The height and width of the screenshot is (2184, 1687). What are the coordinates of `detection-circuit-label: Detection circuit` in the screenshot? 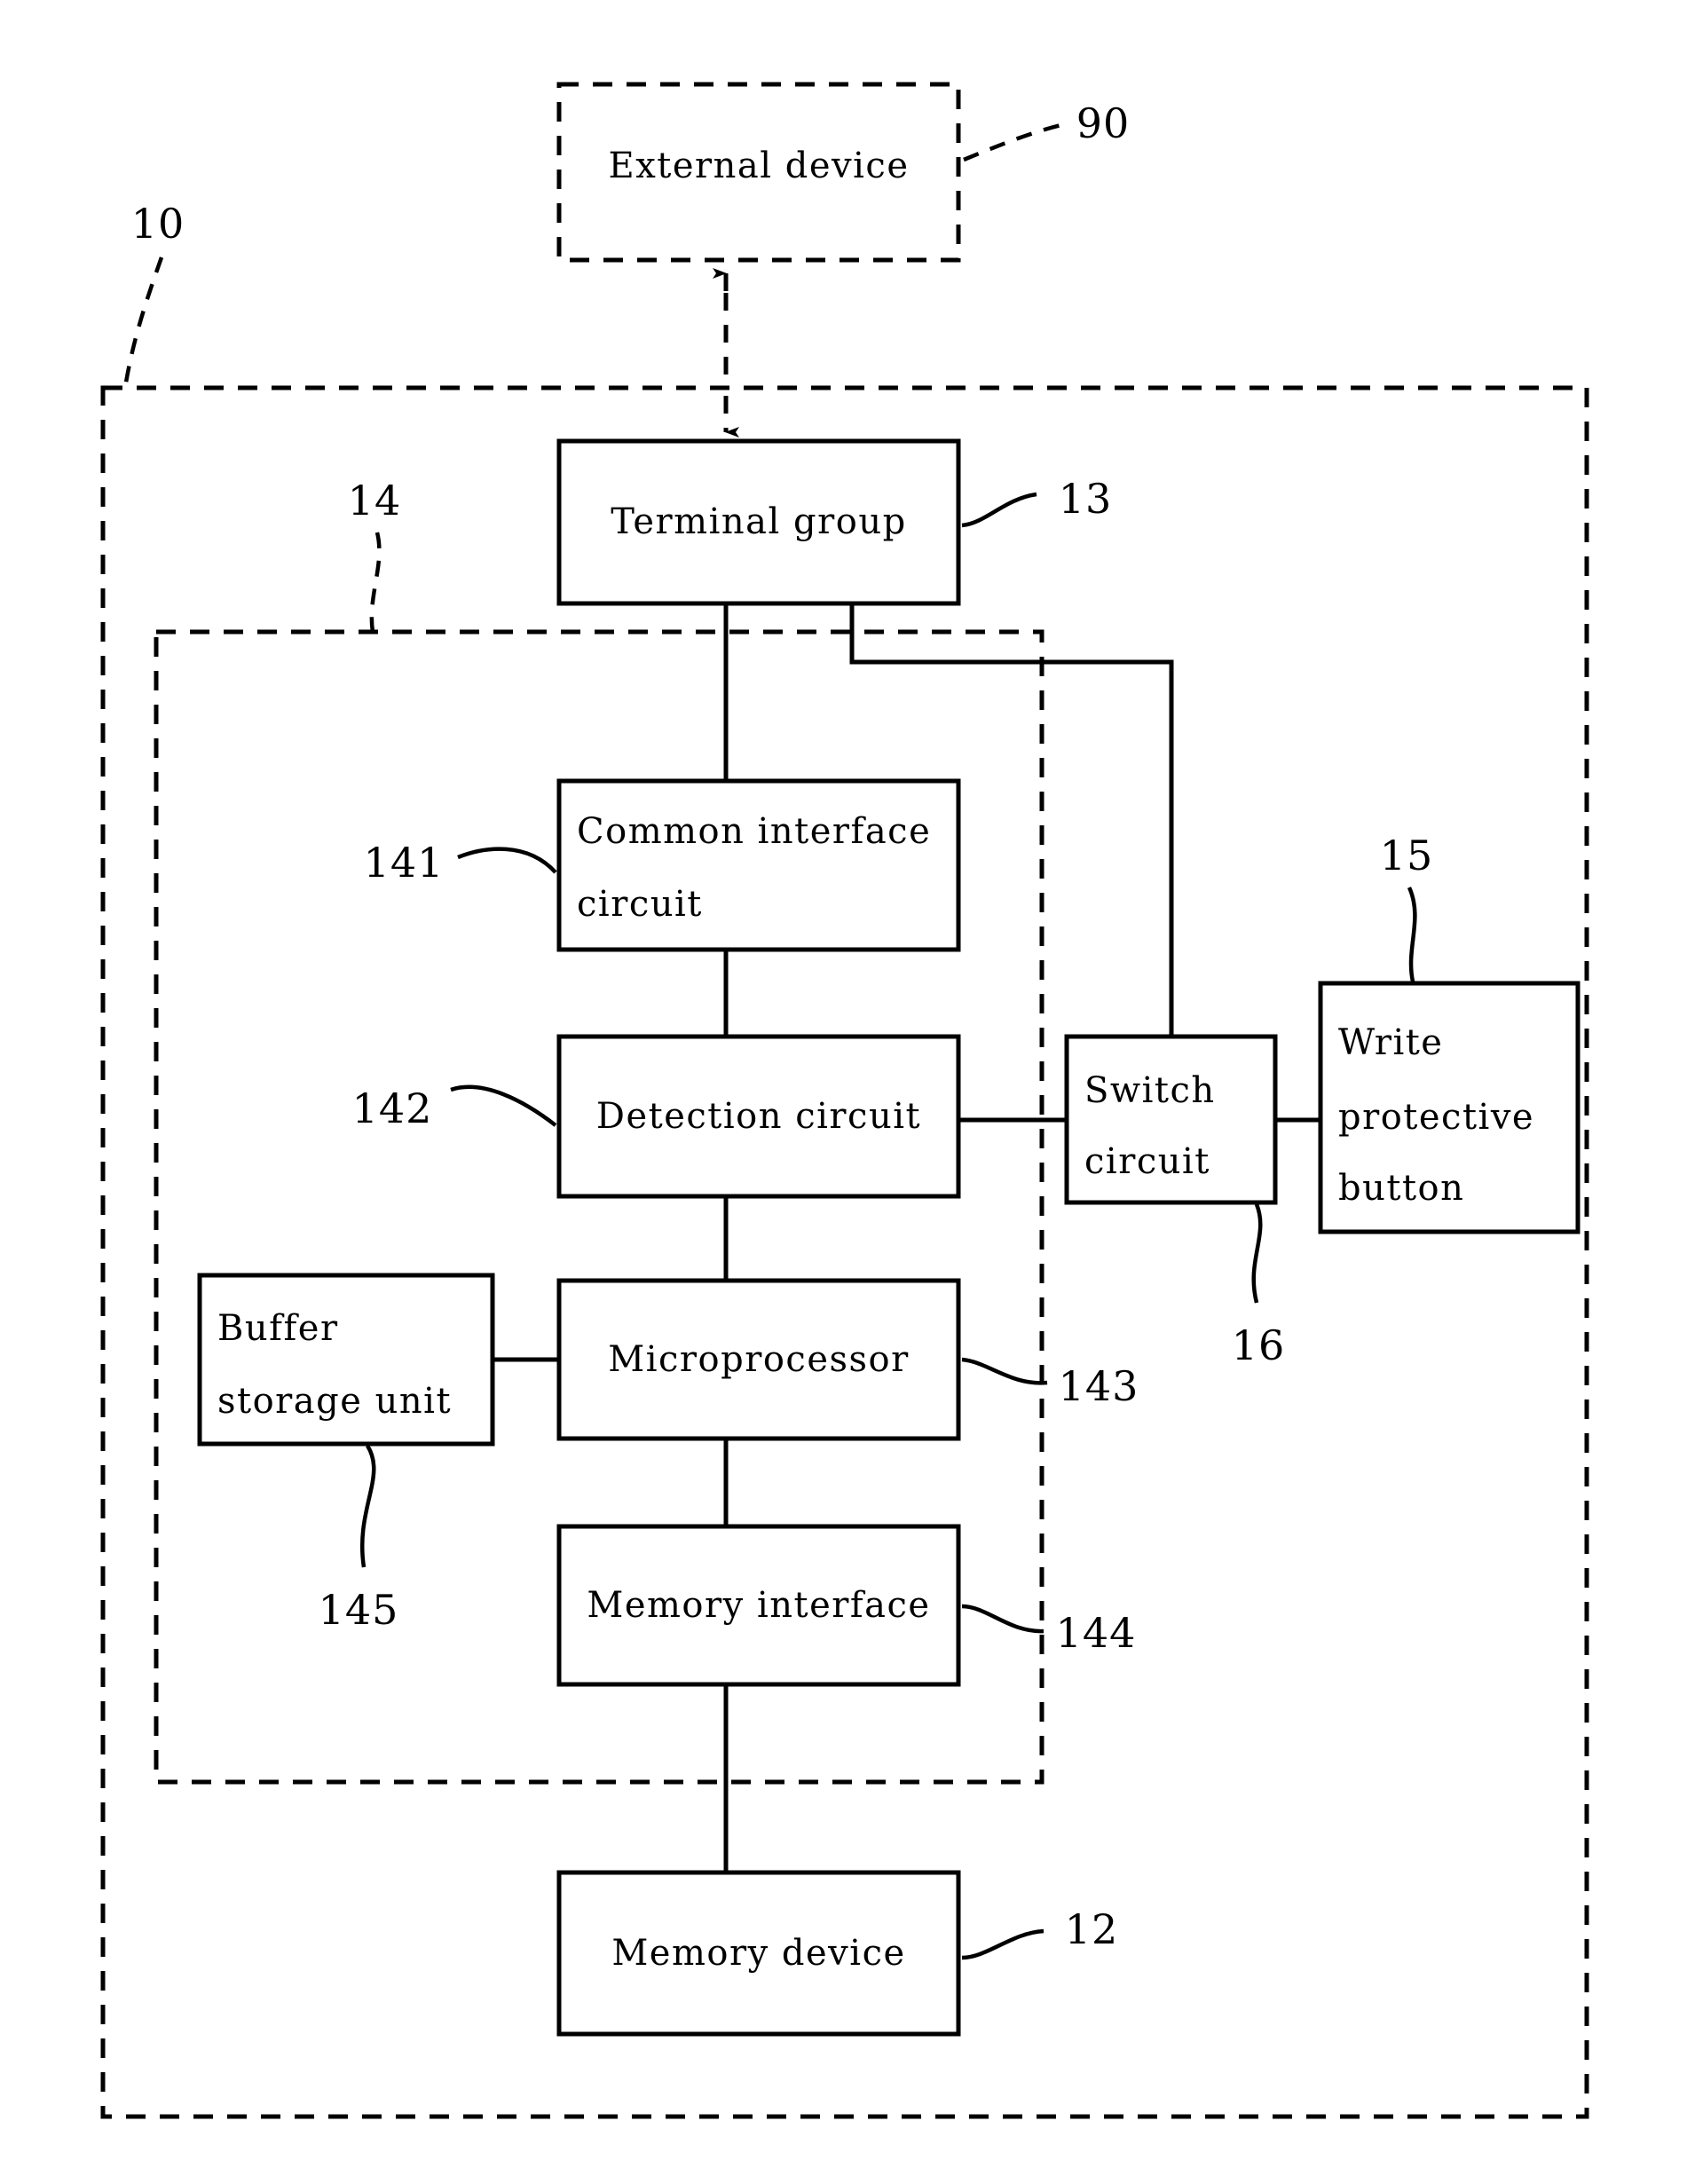 It's located at (758, 1116).